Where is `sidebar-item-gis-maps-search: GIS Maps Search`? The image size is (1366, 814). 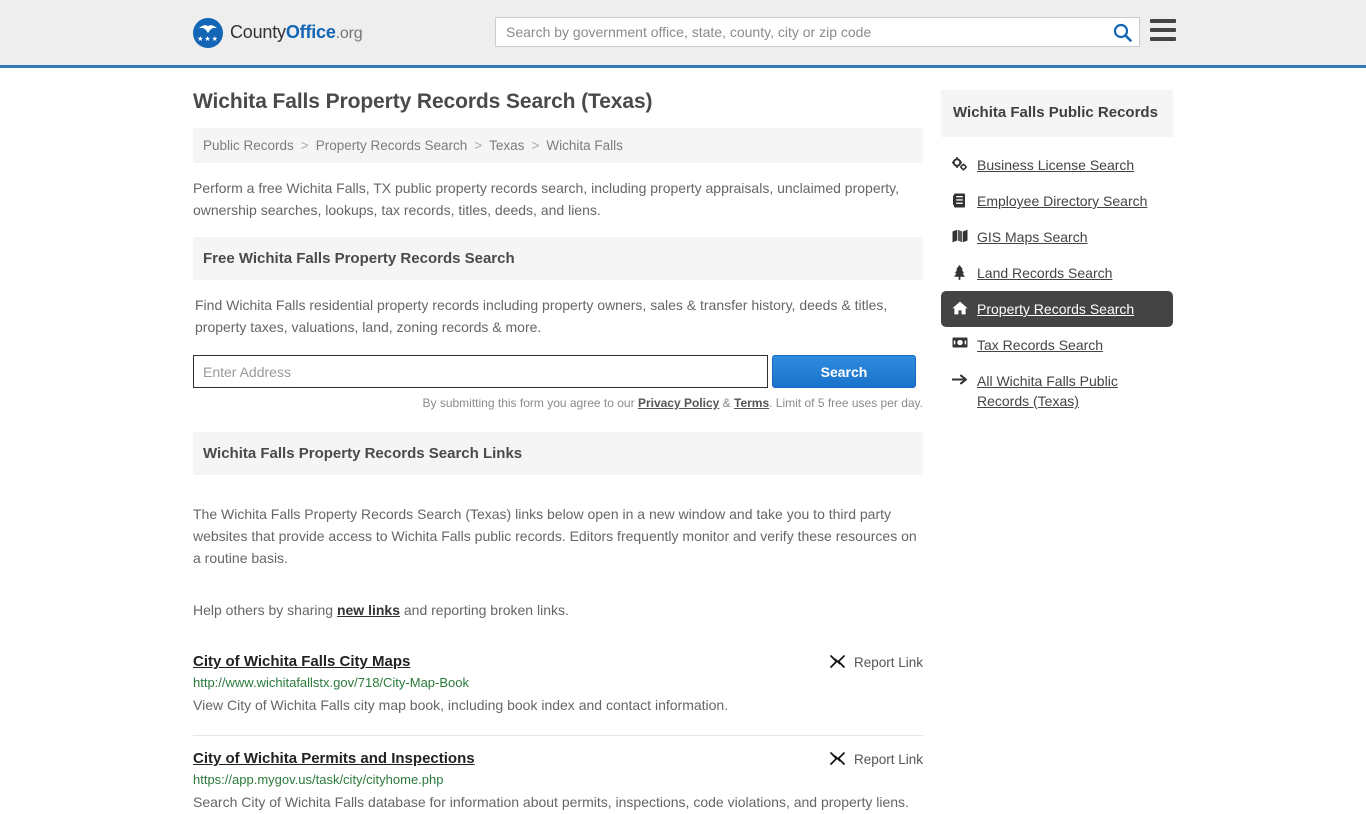
sidebar-item-gis-maps-search: GIS Maps Search is located at coordinates (1057, 237).